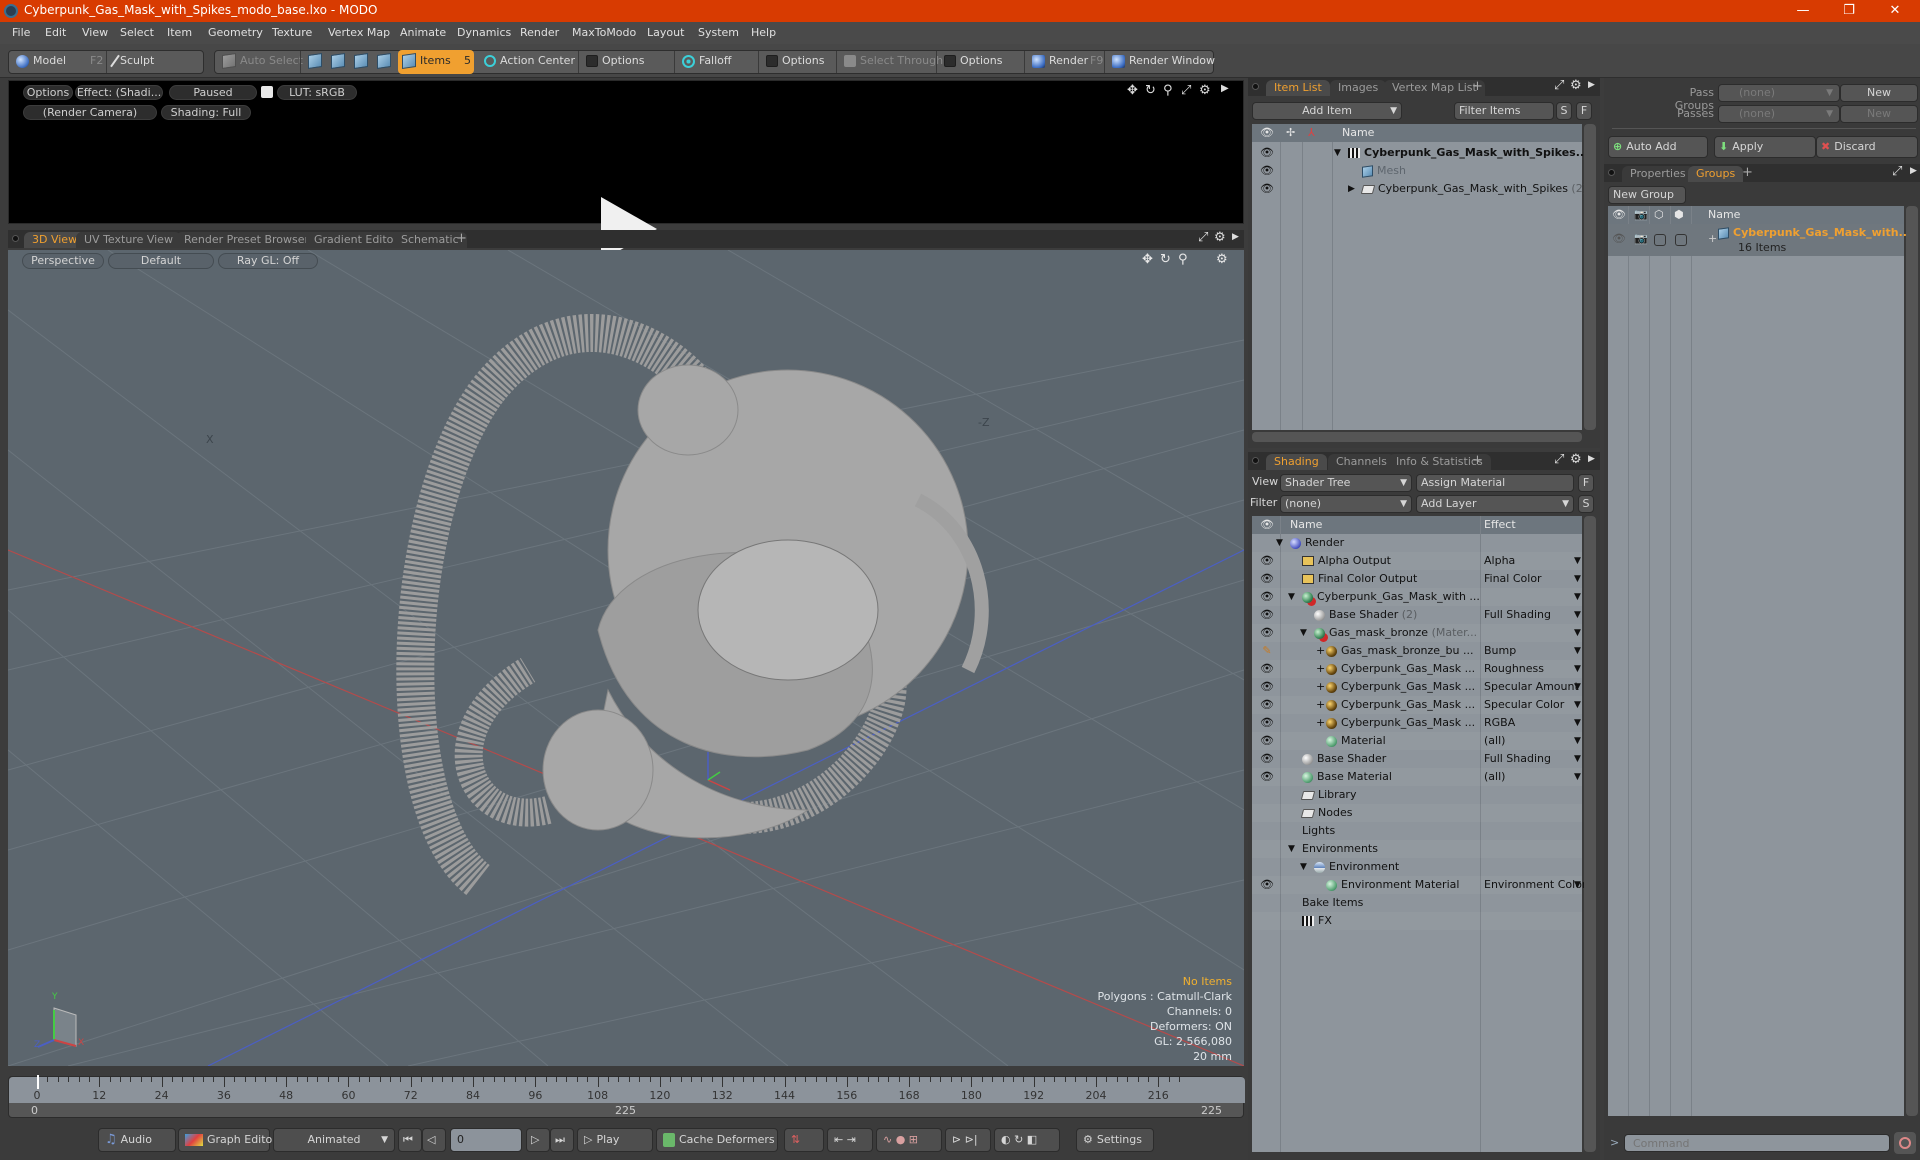 Image resolution: width=1920 pixels, height=1160 pixels. Describe the element at coordinates (1419, 885) in the screenshot. I see `shader-row: 👁 Environment Material Environment Color ▼` at that location.